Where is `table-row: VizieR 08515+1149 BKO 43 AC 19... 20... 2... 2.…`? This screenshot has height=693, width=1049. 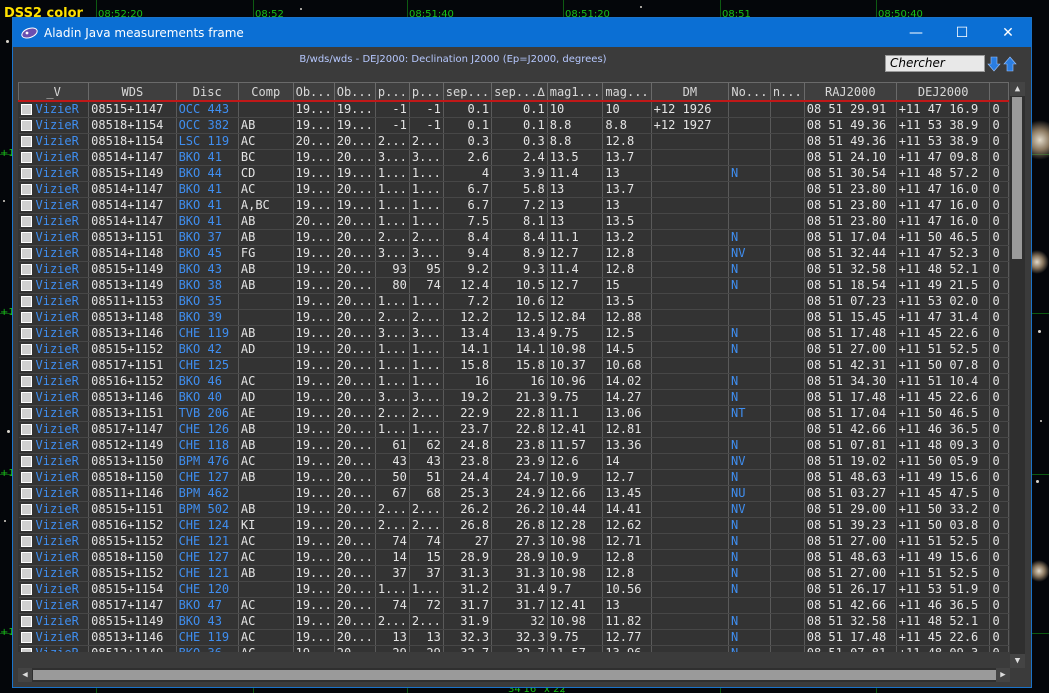
table-row: VizieR 08515+1149 BKO 43 AC 19... 20... 2... 2.… is located at coordinates (513, 621).